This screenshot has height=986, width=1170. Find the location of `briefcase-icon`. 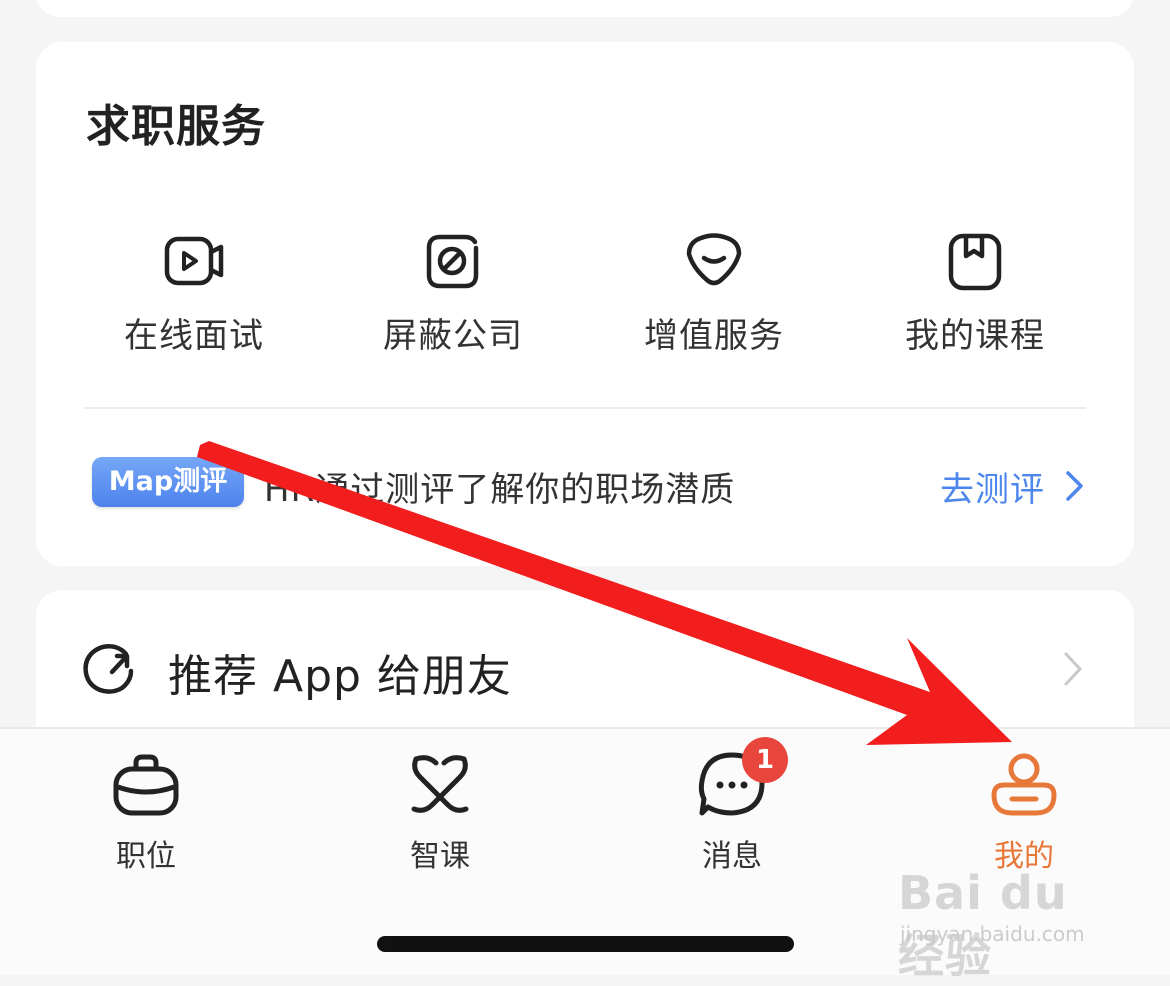

briefcase-icon is located at coordinates (146, 785).